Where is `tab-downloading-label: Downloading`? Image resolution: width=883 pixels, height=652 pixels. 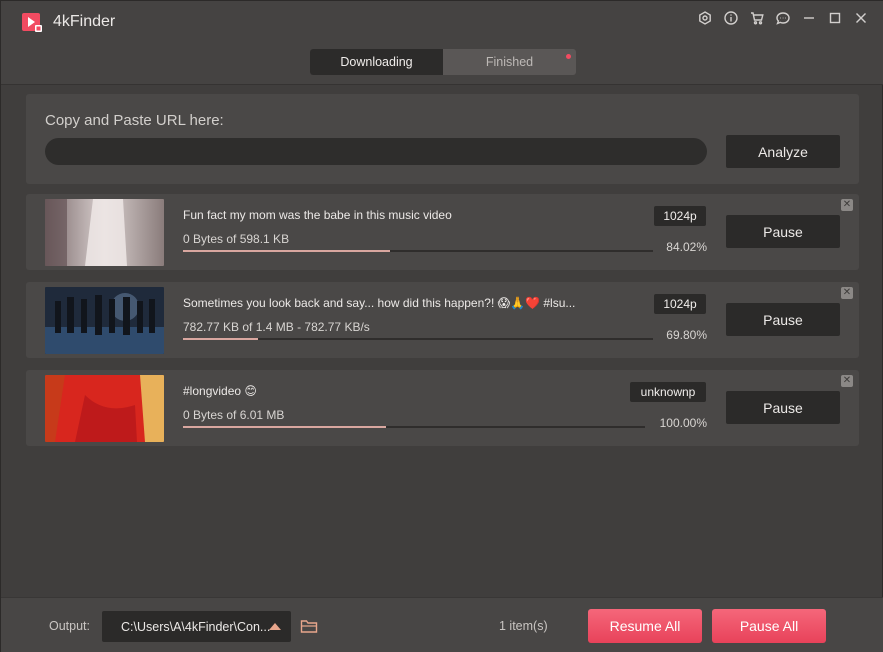
tab-downloading-label: Downloading is located at coordinates (376, 62).